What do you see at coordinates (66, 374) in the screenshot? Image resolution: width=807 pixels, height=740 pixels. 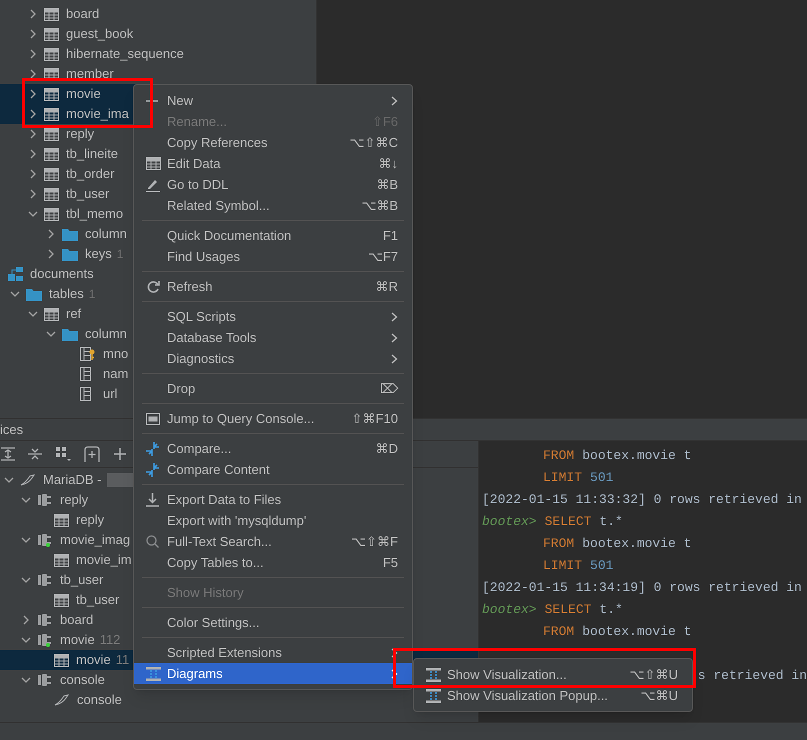 I see `tree-row: nam` at bounding box center [66, 374].